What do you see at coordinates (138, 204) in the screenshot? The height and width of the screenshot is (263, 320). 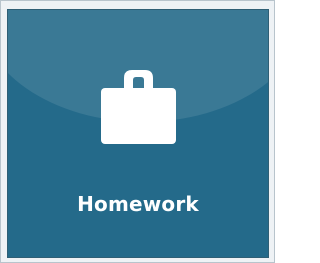 I see `tile-label: Homework` at bounding box center [138, 204].